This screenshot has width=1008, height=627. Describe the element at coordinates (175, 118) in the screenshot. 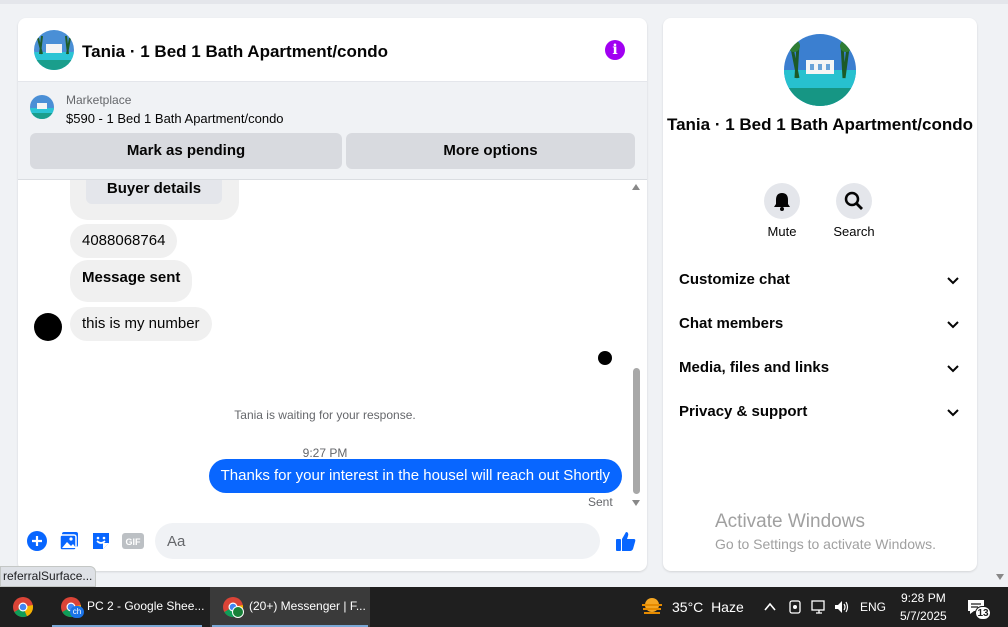

I see `listing-price: $590 - 1 Bed 1 Bath Apartment/condo` at that location.